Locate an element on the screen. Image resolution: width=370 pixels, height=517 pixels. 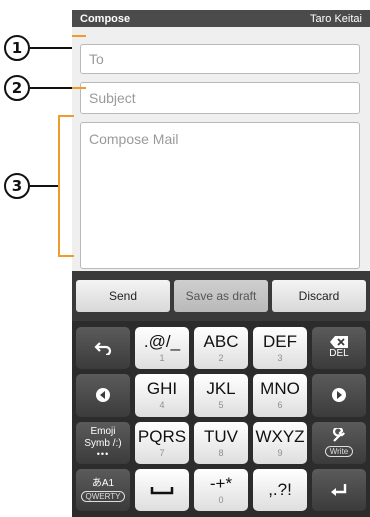
symbol-label: Symb /:) is located at coordinates (103, 443).